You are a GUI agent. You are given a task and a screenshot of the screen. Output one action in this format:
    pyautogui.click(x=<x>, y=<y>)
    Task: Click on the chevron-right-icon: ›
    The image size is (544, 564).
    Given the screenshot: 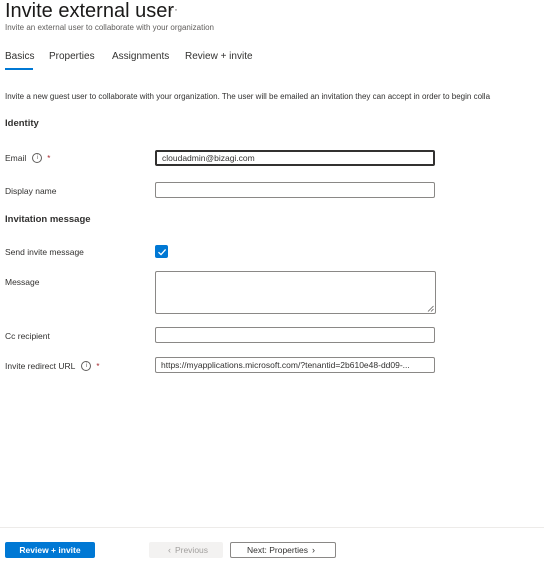 What is the action you would take?
    pyautogui.click(x=313, y=550)
    